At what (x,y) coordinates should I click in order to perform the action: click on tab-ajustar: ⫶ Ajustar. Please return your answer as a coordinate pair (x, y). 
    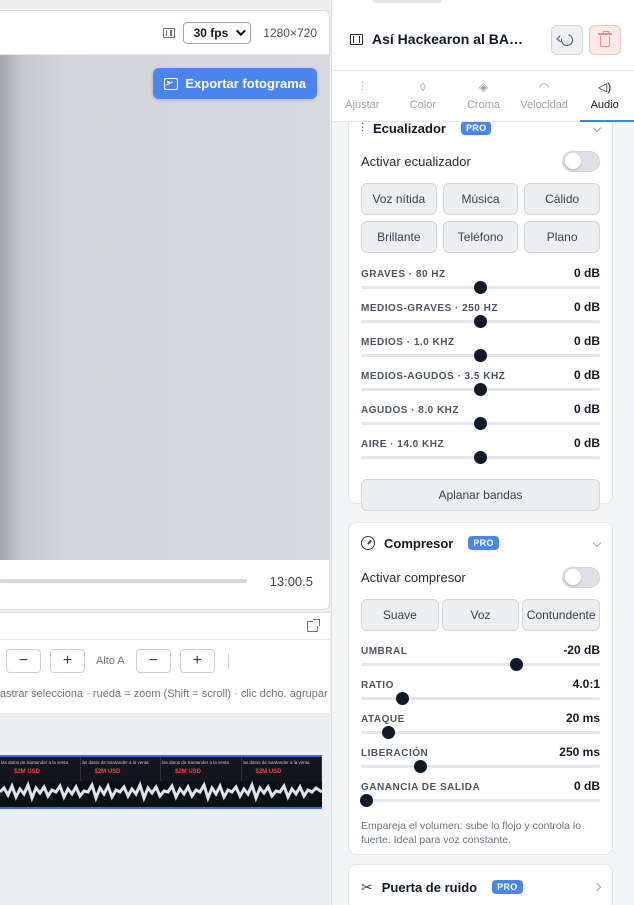
    Looking at the image, I should click on (362, 96).